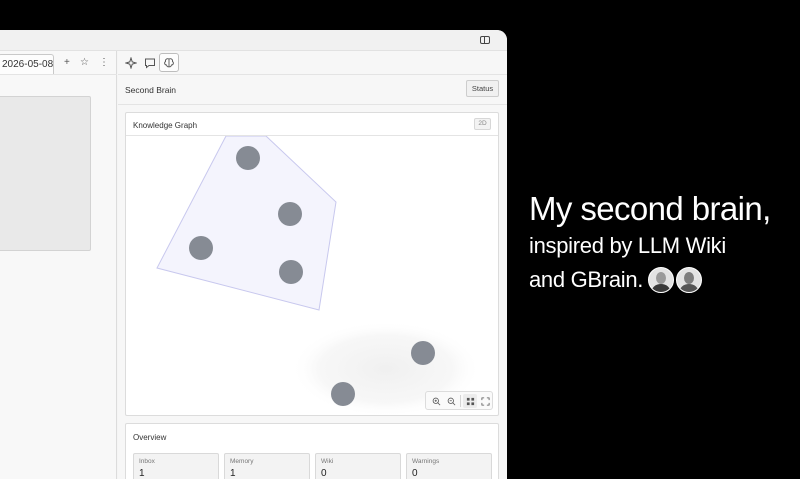  I want to click on panel-icon-bar, so click(312, 63).